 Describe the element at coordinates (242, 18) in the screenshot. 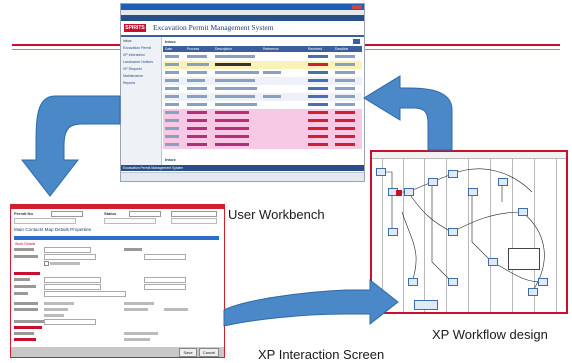

I see `top-nav-bar` at that location.